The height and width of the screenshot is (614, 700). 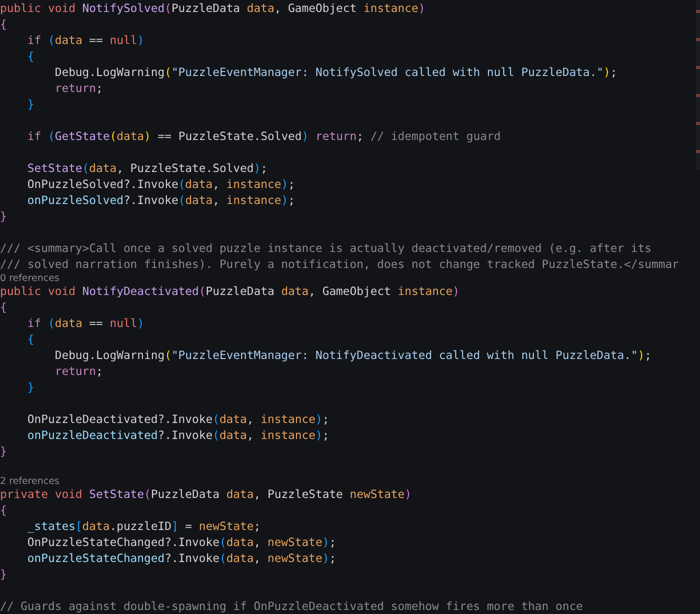 What do you see at coordinates (178, 419) in the screenshot?
I see `code-line: OnPuzzleDeactivated?.Invoke(data, instance);` at bounding box center [178, 419].